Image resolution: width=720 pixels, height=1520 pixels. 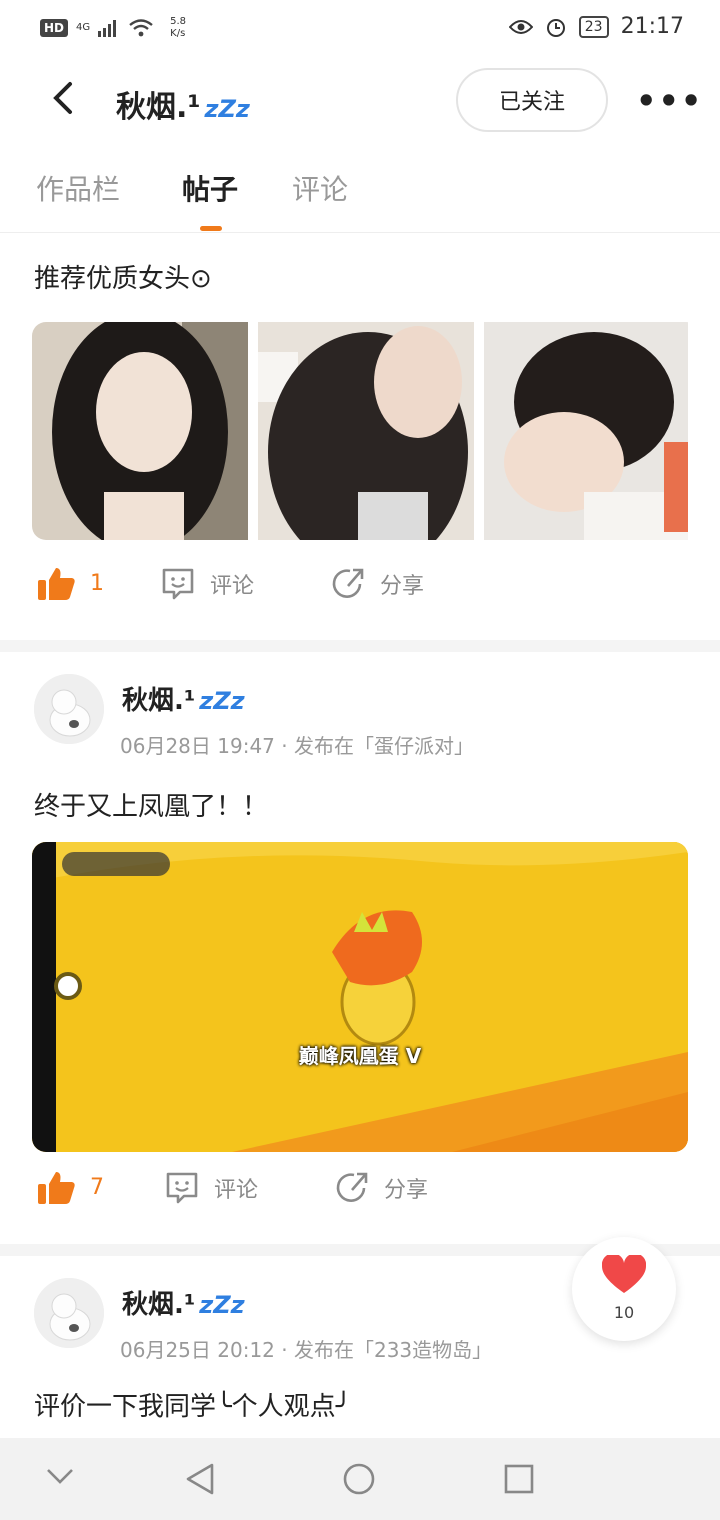 What do you see at coordinates (360, 1056) in the screenshot?
I see `game-caption: 巅峰凤凰蛋 V` at bounding box center [360, 1056].